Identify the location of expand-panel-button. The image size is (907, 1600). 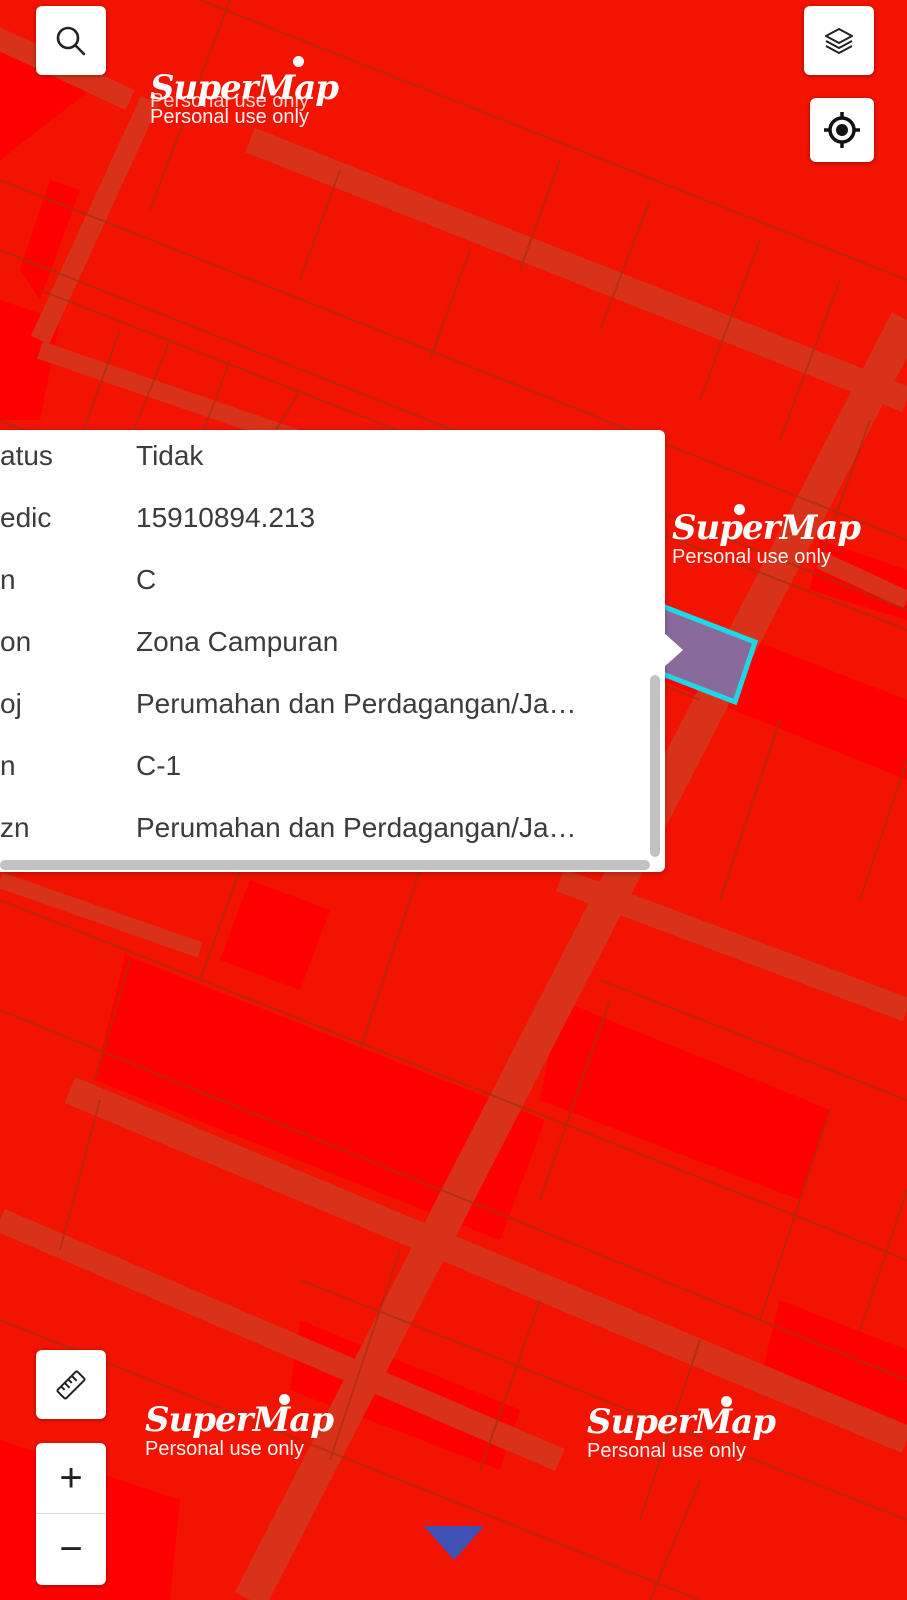
(454, 1543).